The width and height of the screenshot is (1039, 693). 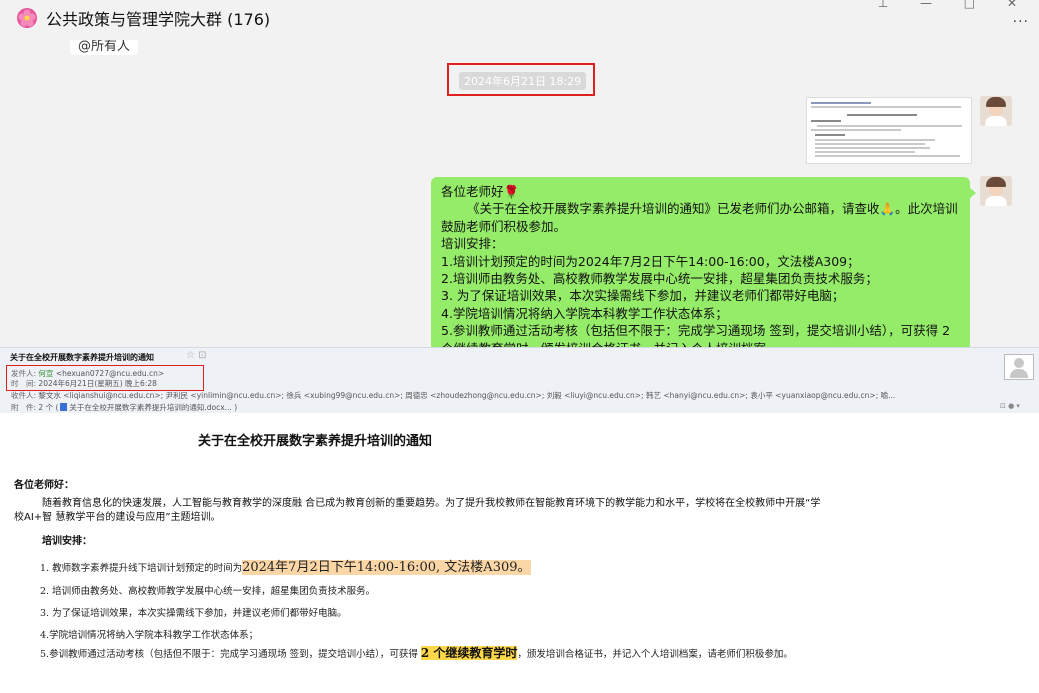 What do you see at coordinates (149, 635) in the screenshot?
I see `doc-item-4: 4.学院培训情况将纳入学院本科教学工作状态体系；` at bounding box center [149, 635].